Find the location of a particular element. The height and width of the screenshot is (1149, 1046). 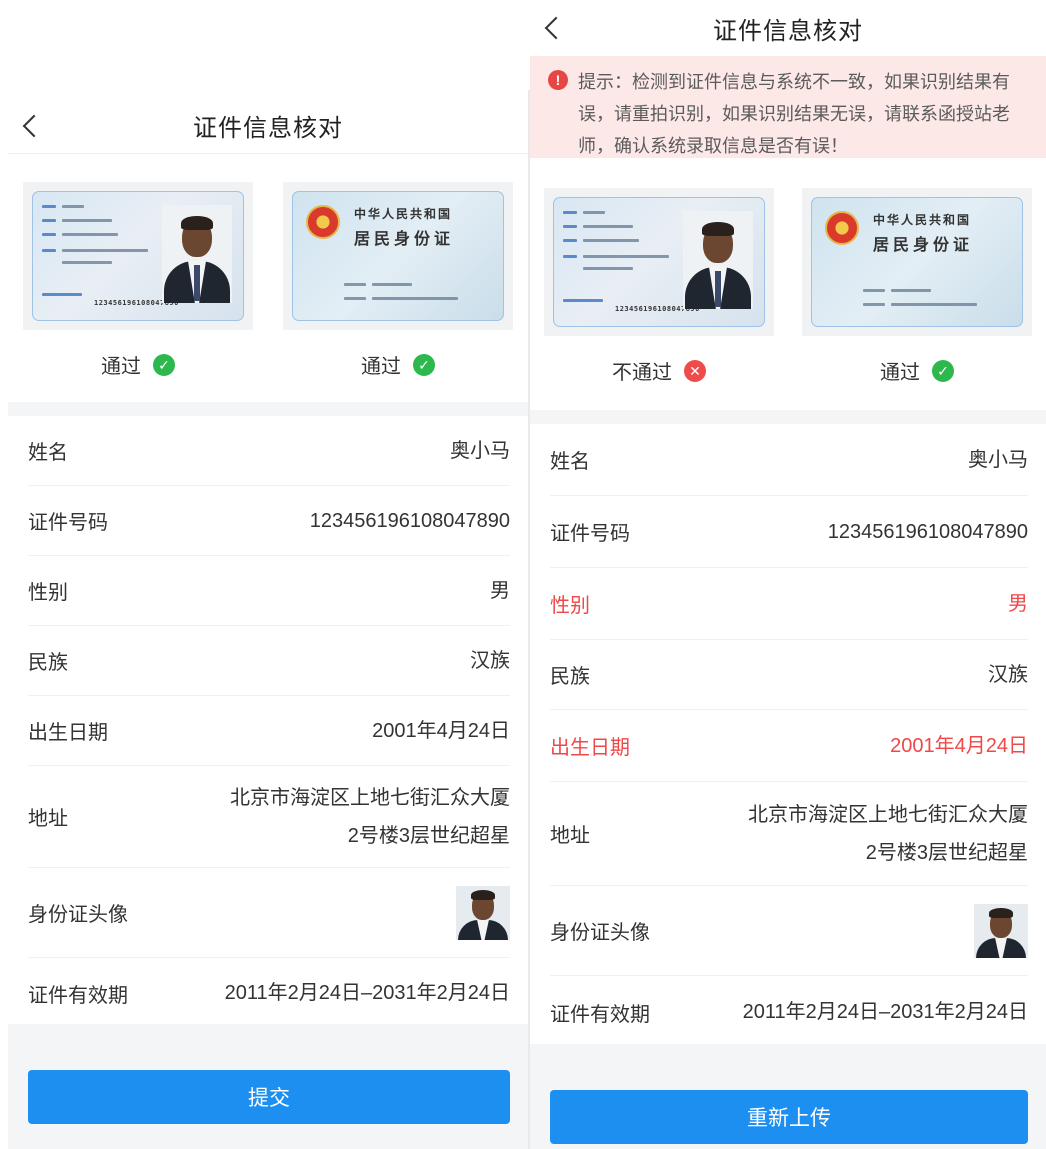

submit-button: 提交 is located at coordinates (269, 1097).